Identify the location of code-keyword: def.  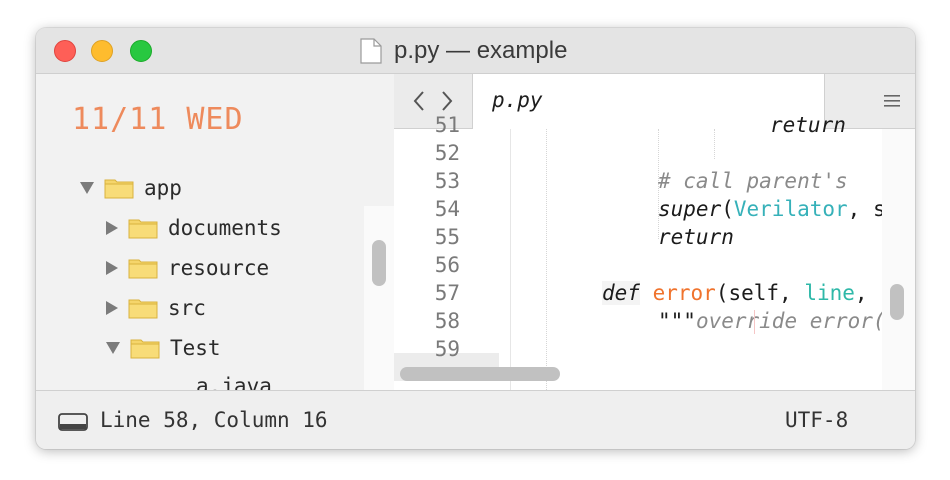
(621, 293).